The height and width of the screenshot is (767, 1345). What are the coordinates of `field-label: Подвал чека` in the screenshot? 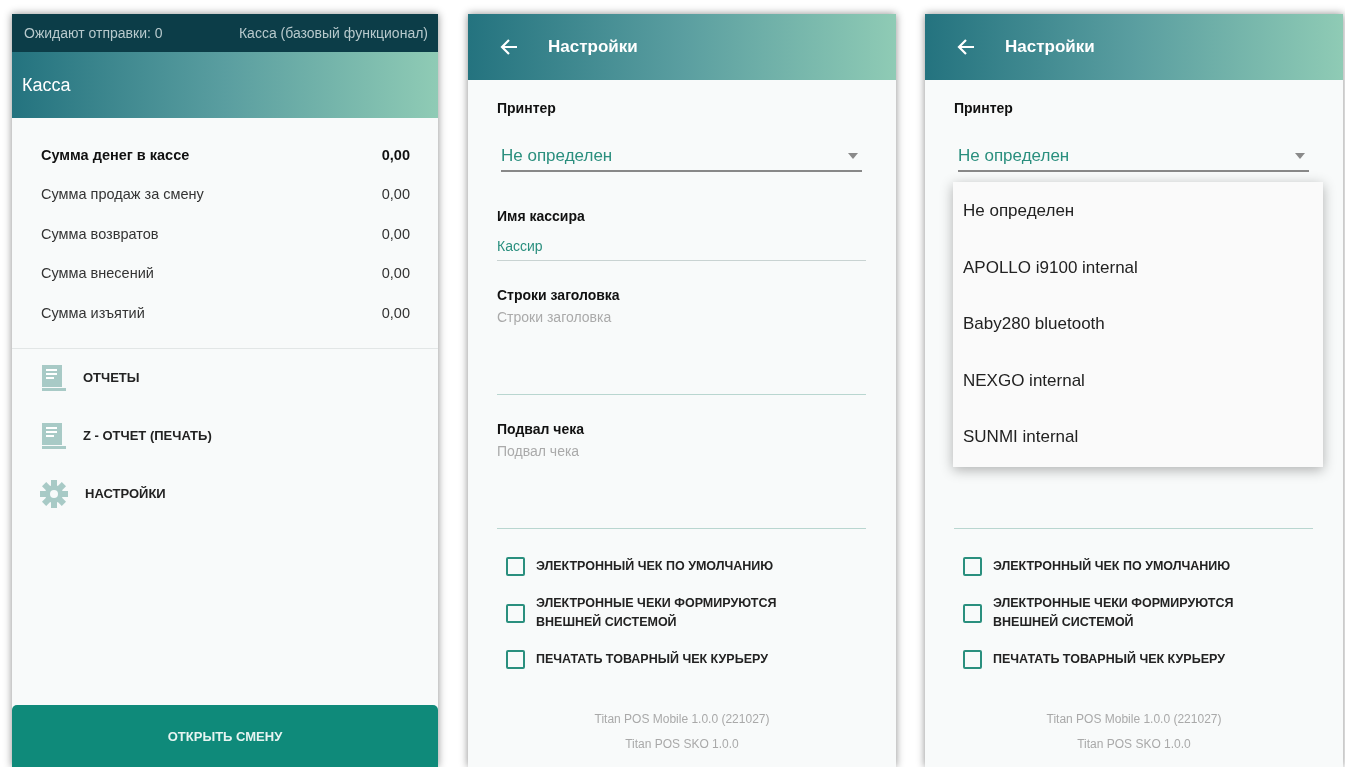 It's located at (541, 429).